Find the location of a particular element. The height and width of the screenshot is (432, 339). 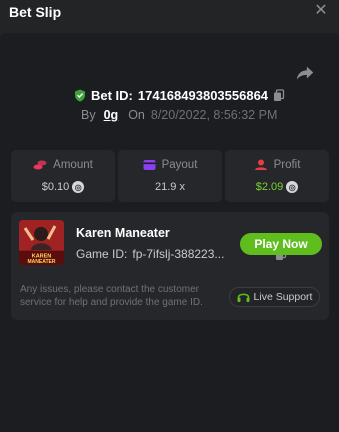

wallet-icon is located at coordinates (149, 165).